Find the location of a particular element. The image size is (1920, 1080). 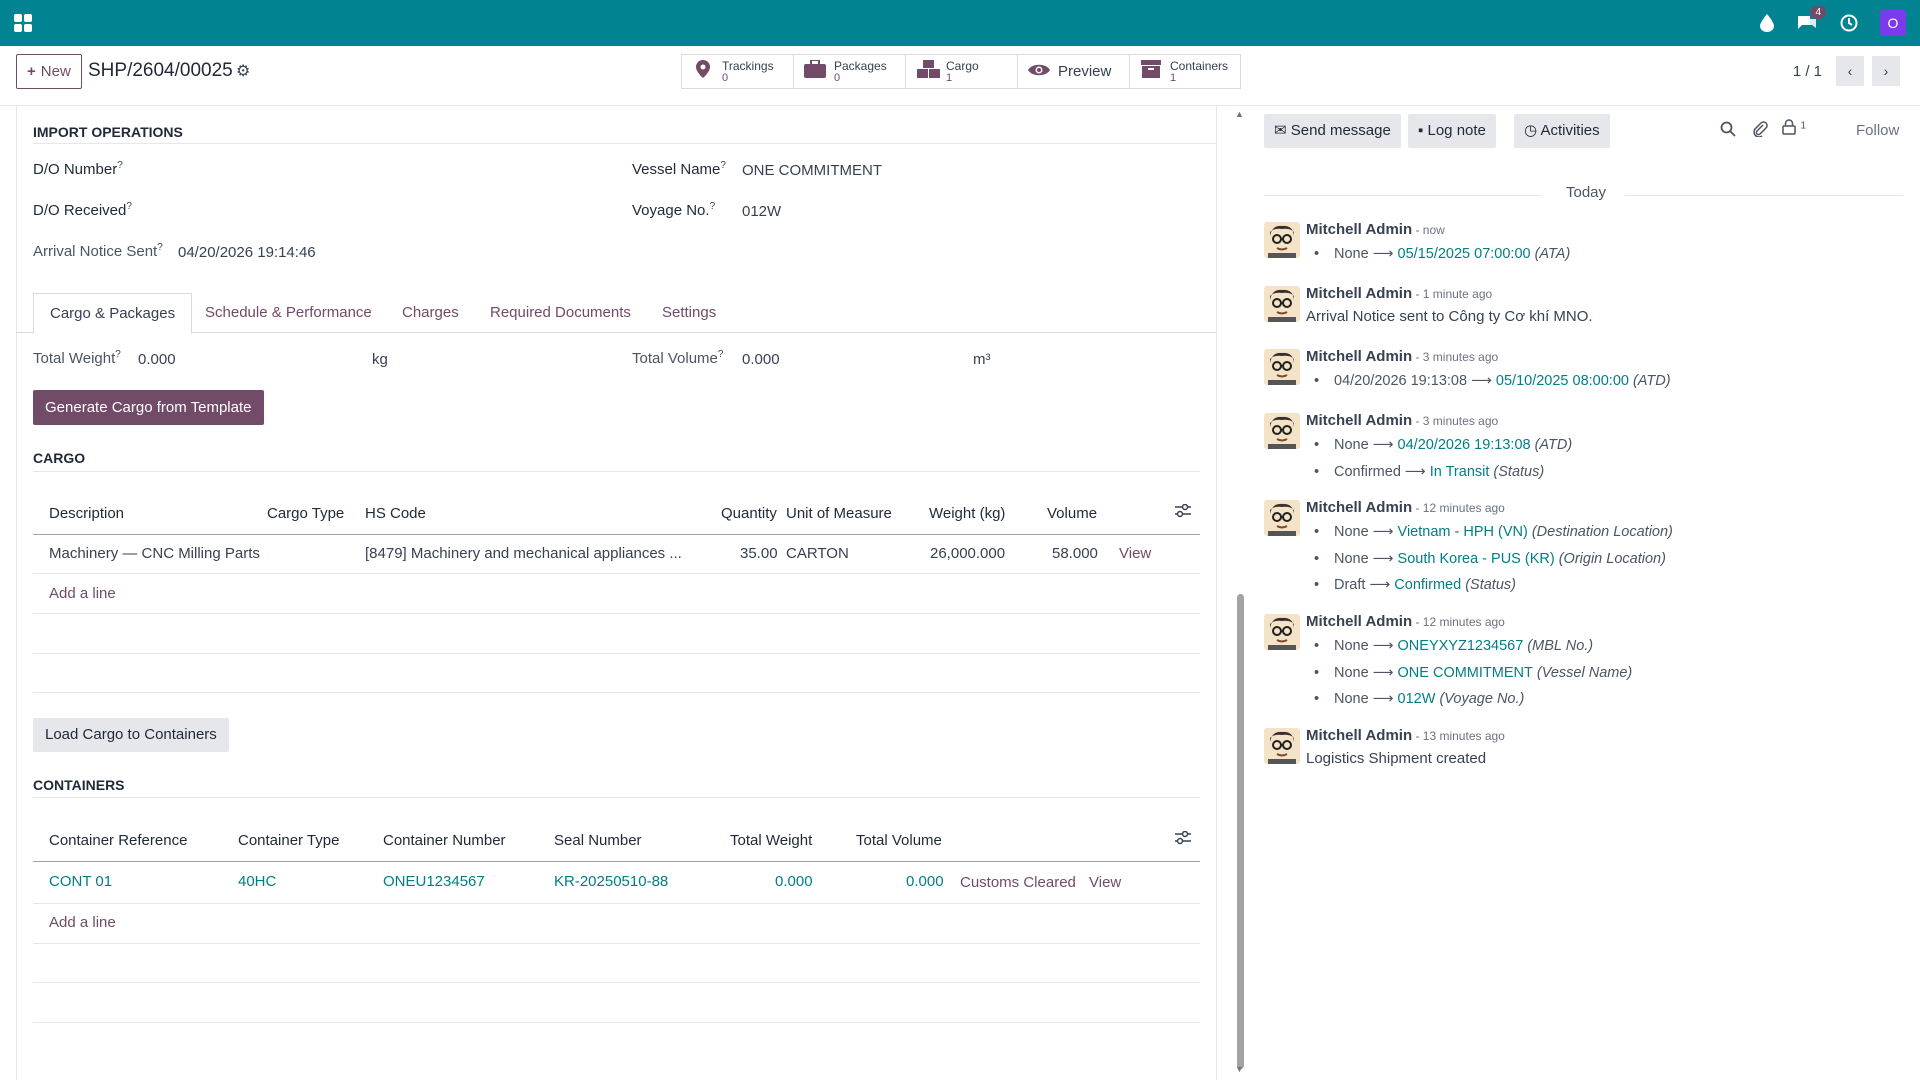

tab-required-documents: Required Documents is located at coordinates (560, 313).